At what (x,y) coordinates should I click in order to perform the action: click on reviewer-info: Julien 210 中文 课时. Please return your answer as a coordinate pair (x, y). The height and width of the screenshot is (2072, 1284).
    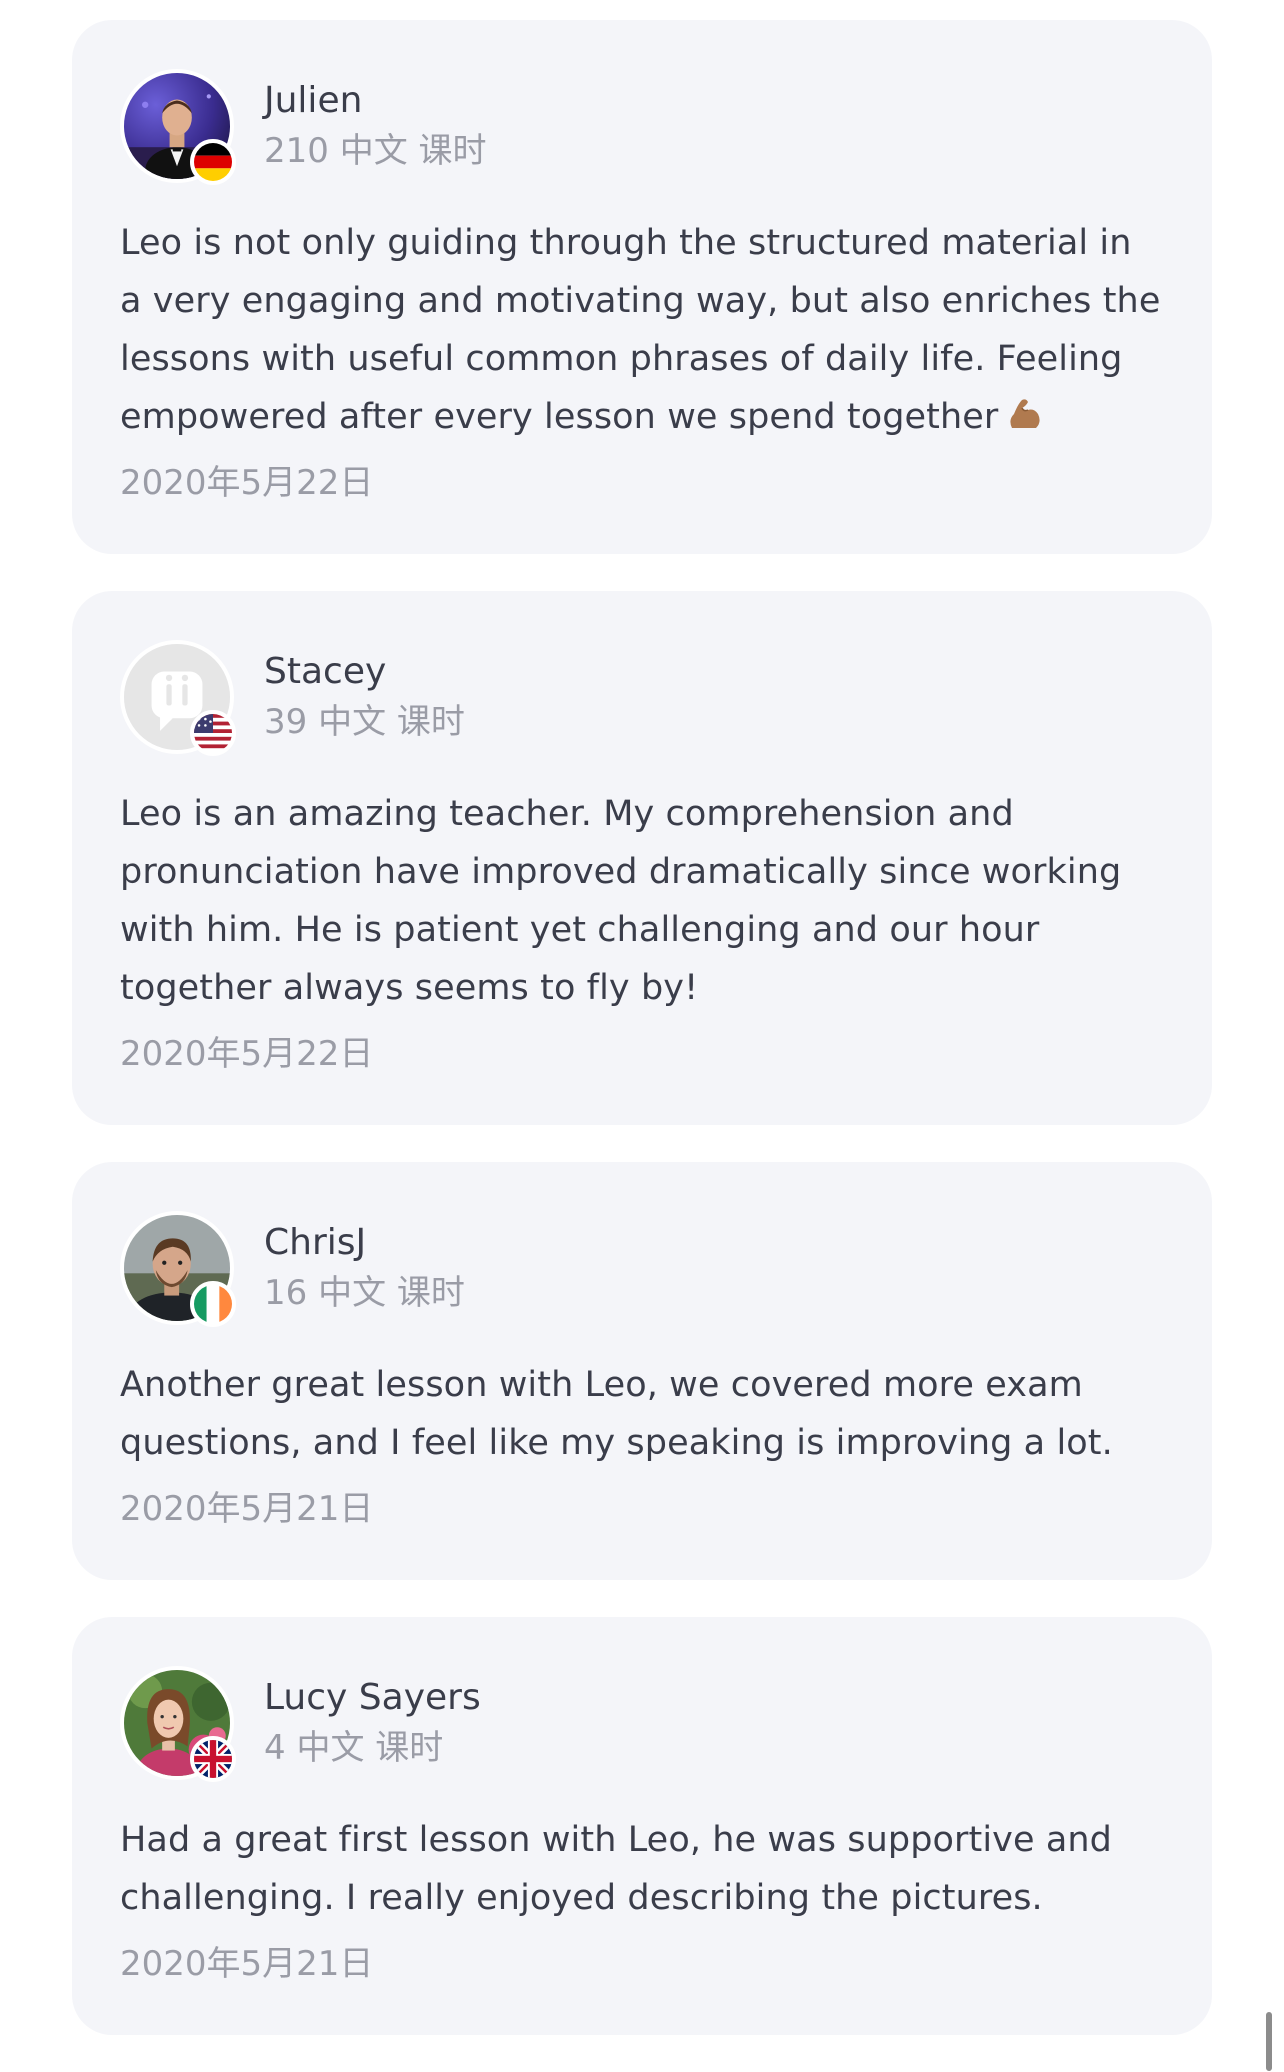
    Looking at the image, I should click on (375, 126).